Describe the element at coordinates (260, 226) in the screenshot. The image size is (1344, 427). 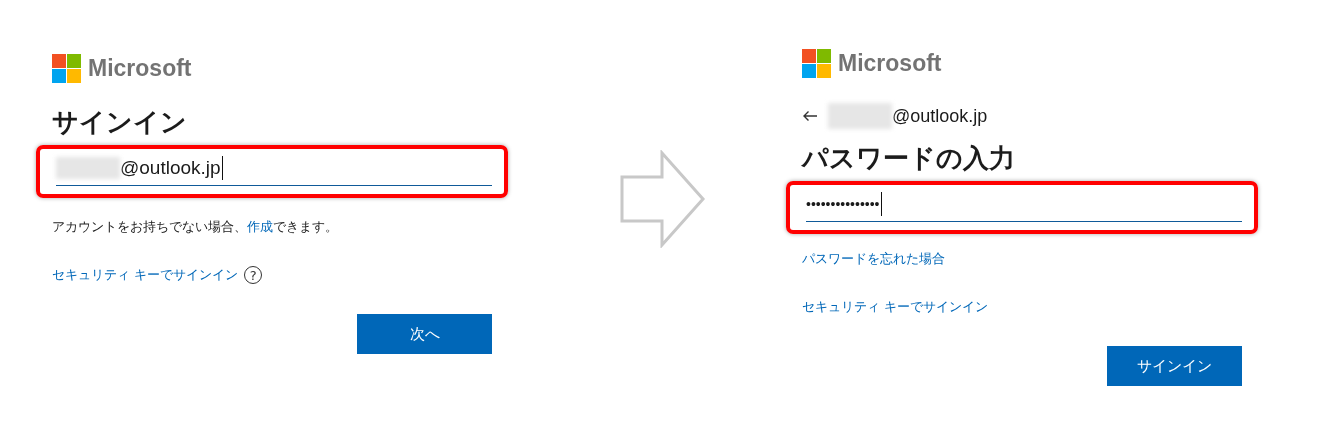
I see `create-link: 作成` at that location.